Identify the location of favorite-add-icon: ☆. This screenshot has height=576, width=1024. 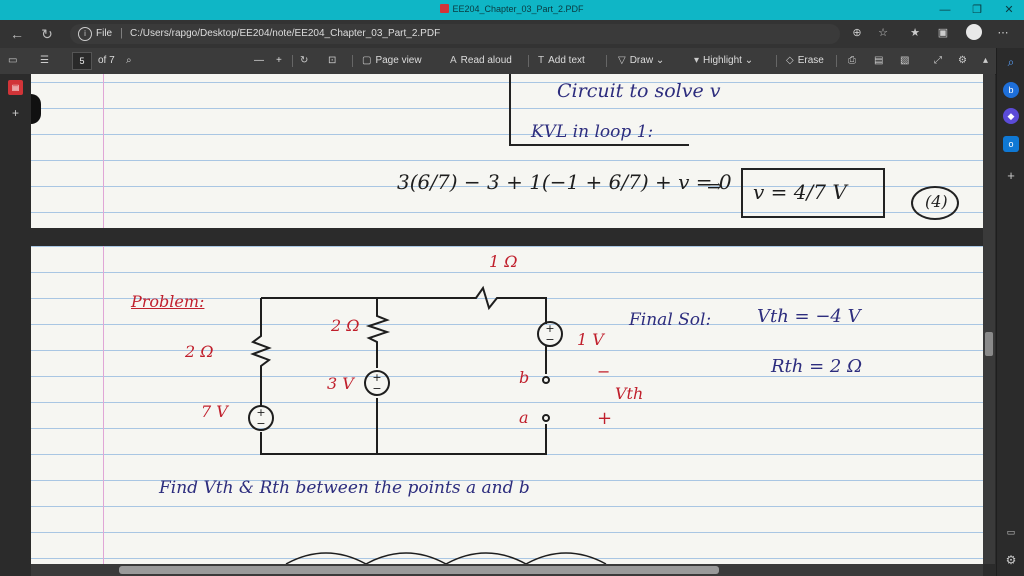
(883, 33).